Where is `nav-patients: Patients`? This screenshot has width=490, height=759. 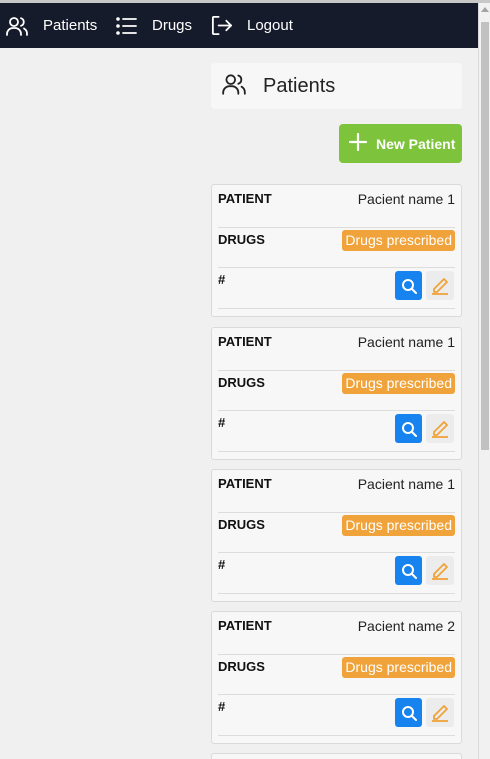 nav-patients: Patients is located at coordinates (51, 25).